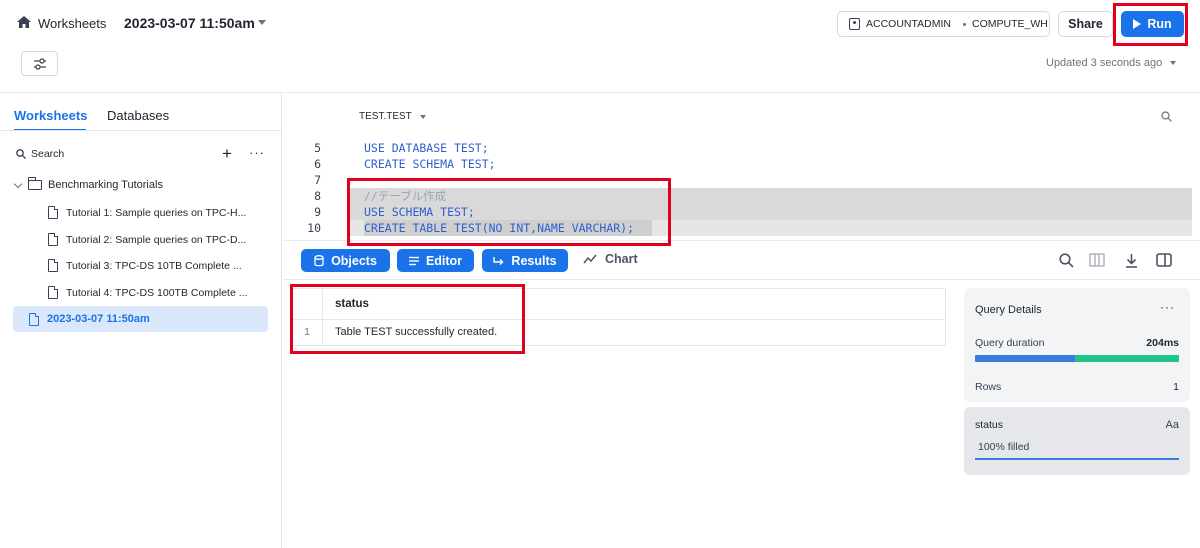  Describe the element at coordinates (72, 23) in the screenshot. I see `worksheets-link: Worksheets` at that location.